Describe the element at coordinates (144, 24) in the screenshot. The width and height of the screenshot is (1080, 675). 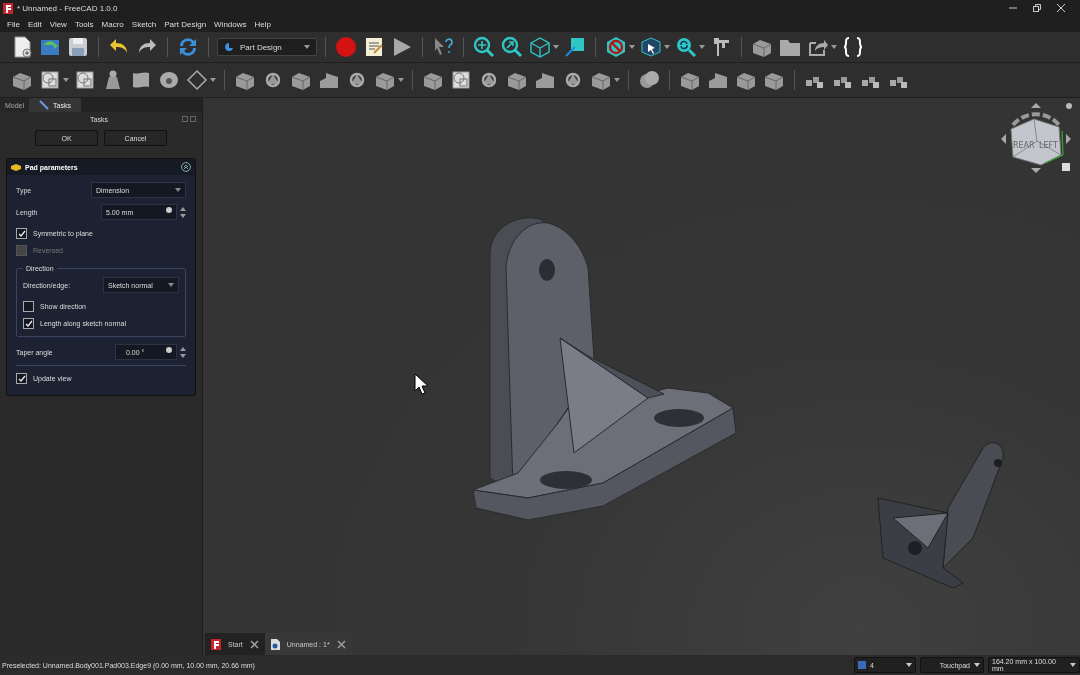
I see `menu-item: Sketch` at that location.